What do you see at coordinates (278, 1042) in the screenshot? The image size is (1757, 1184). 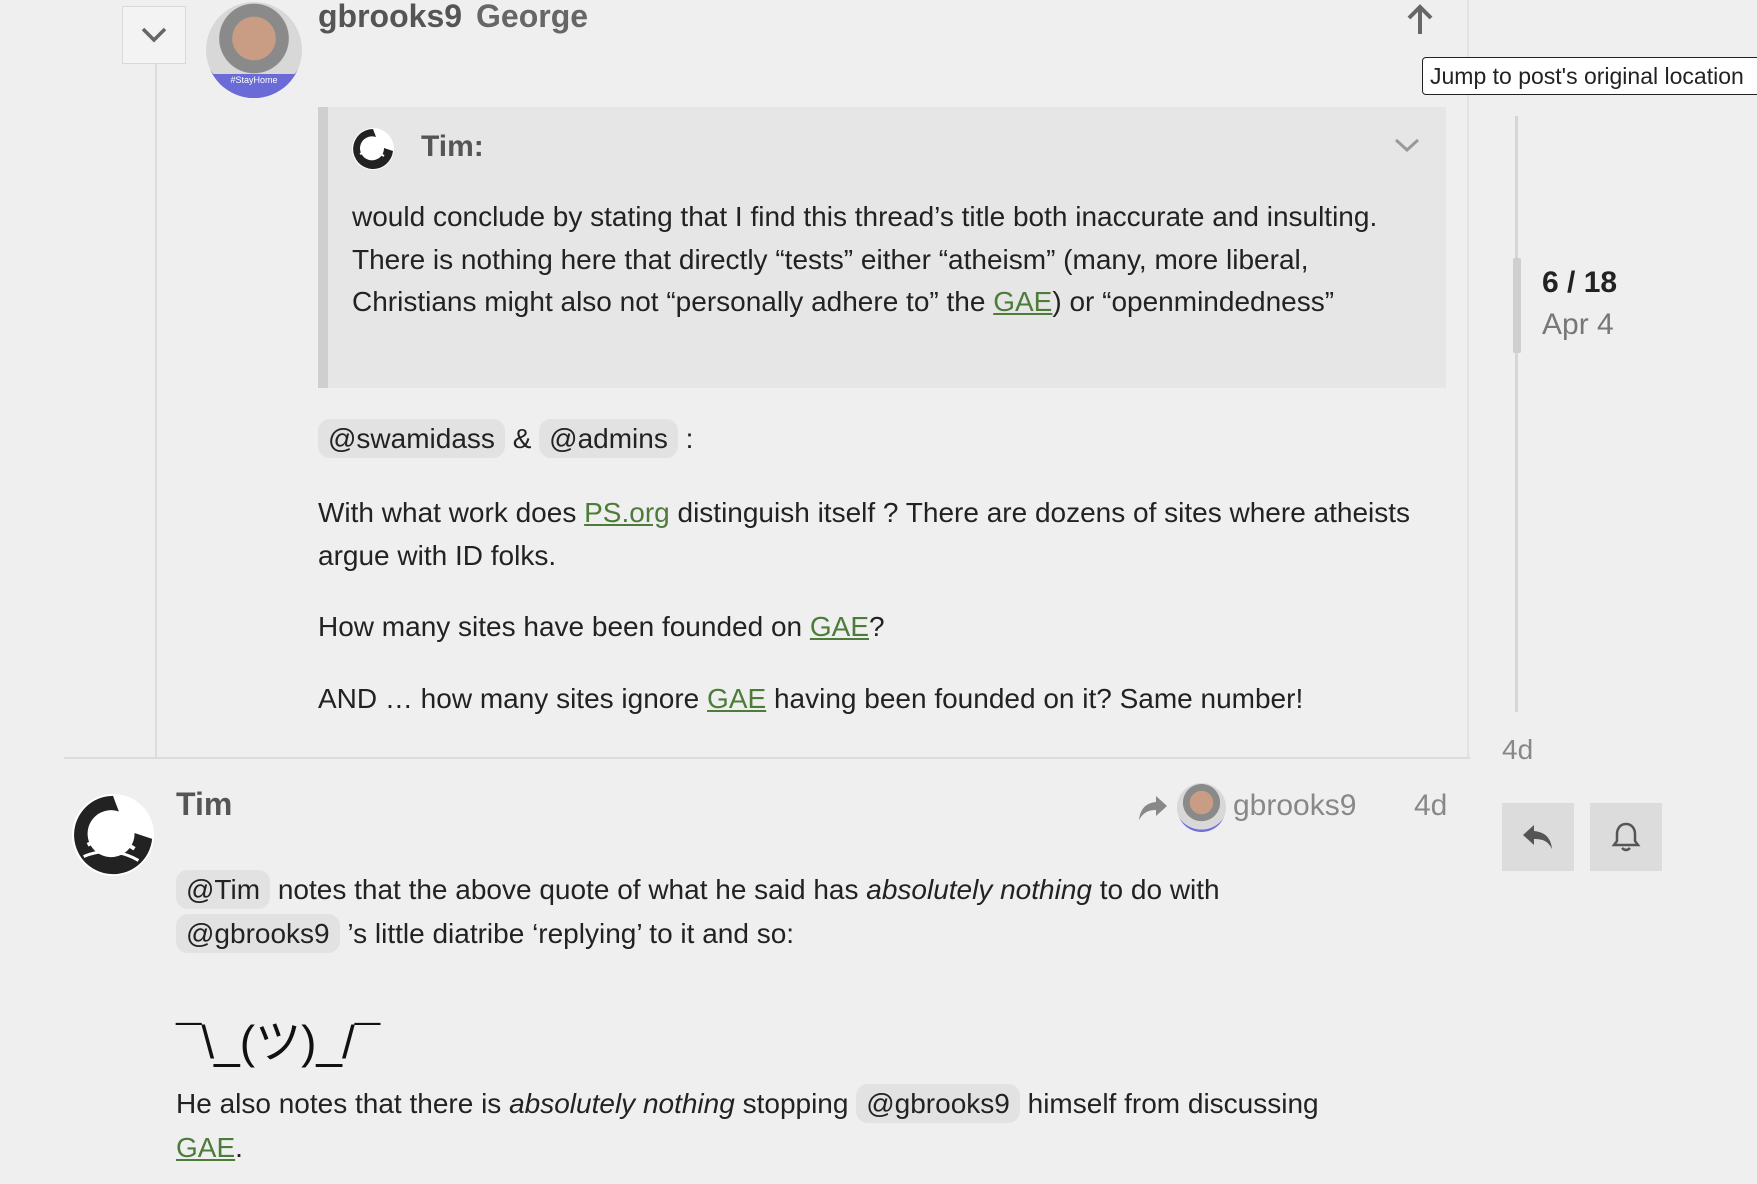 I see `shrug-emoticon: ¯\_(ツ)_/¯` at bounding box center [278, 1042].